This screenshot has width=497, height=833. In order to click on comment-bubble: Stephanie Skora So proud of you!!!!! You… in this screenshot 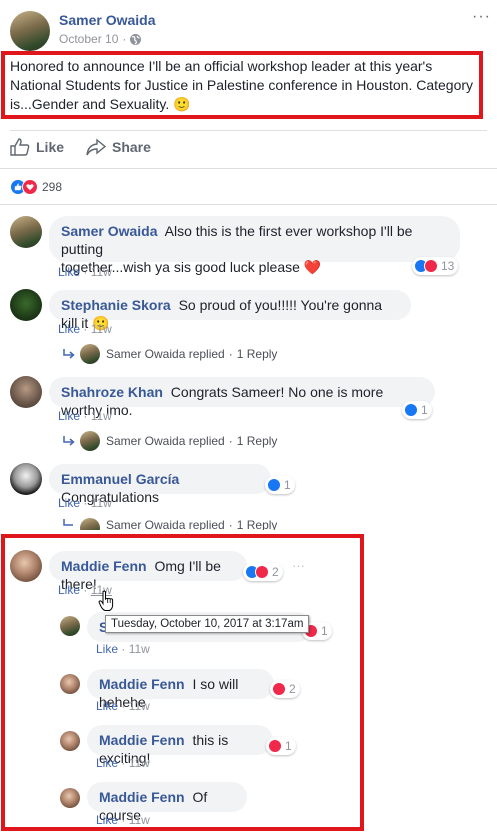, I will do `click(230, 310)`.